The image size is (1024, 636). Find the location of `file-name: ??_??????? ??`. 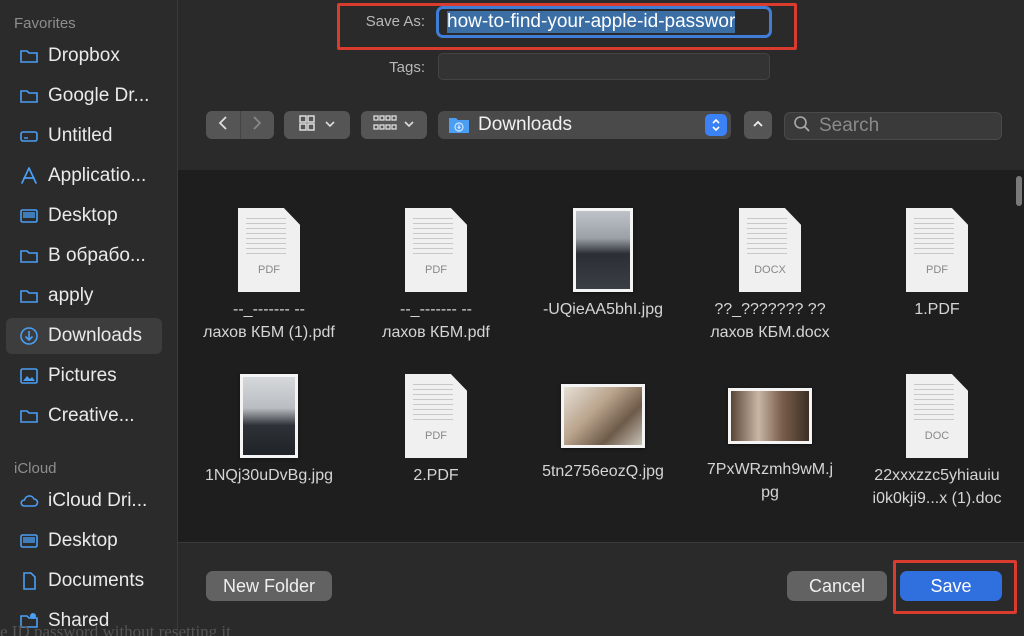

file-name: ??_??????? ?? is located at coordinates (770, 309).